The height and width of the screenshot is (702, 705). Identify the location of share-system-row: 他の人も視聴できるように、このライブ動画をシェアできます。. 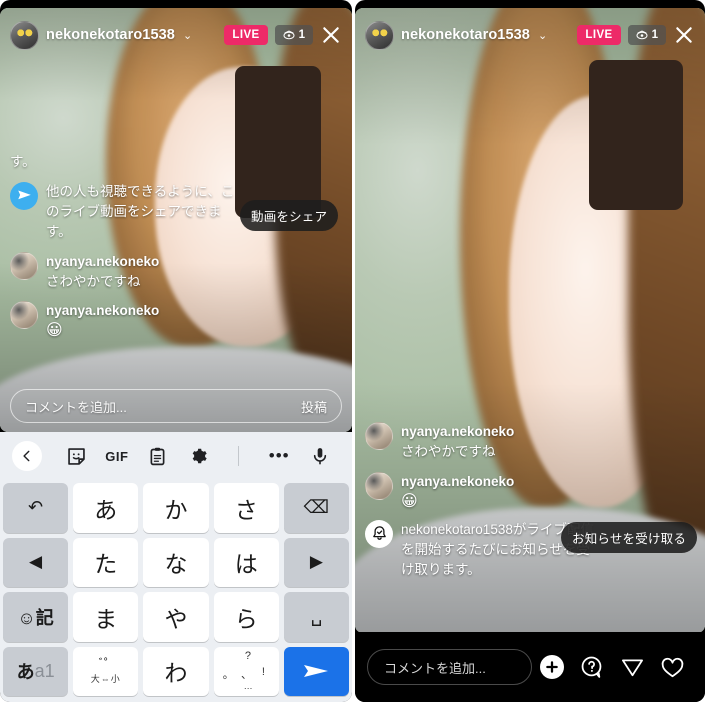
(125, 212).